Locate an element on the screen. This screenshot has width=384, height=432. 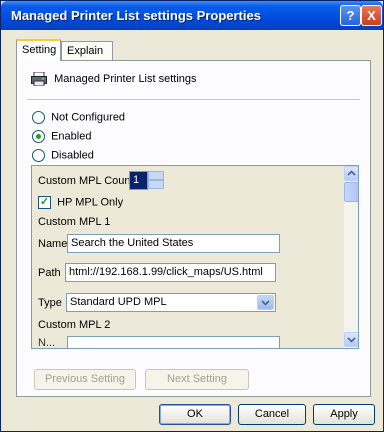
radio-not-configured: Not Configured is located at coordinates (78, 119).